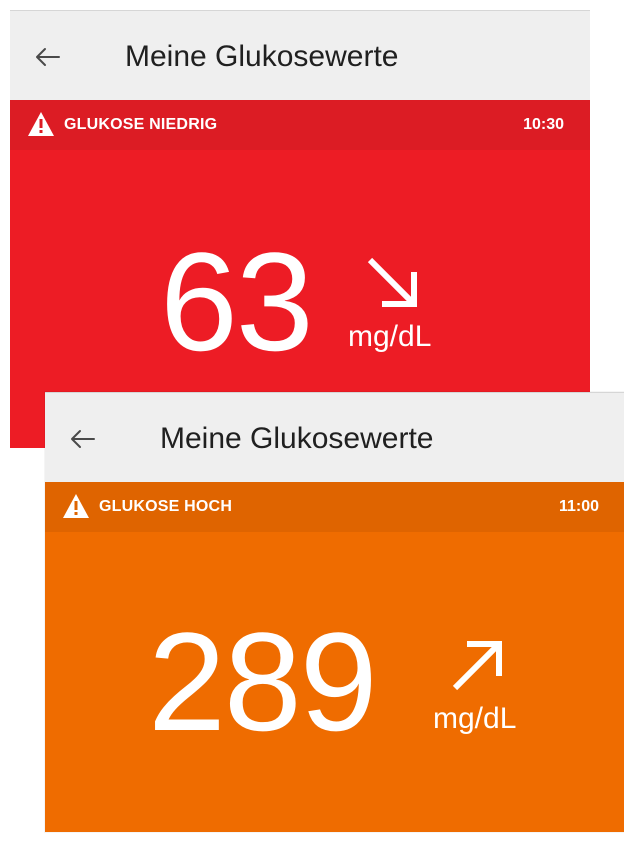  I want to click on alert-label: GLUKOSE HOCH, so click(166, 506).